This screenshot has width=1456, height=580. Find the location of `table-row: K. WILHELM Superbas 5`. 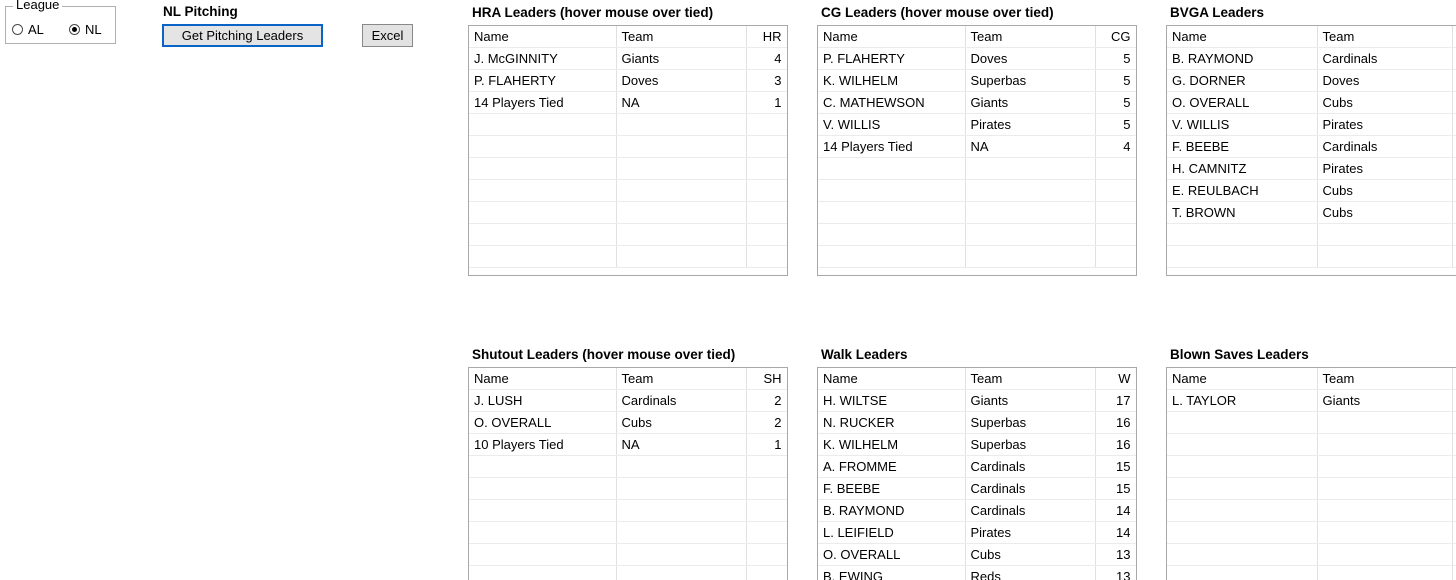

table-row: K. WILHELM Superbas 5 is located at coordinates (977, 80).